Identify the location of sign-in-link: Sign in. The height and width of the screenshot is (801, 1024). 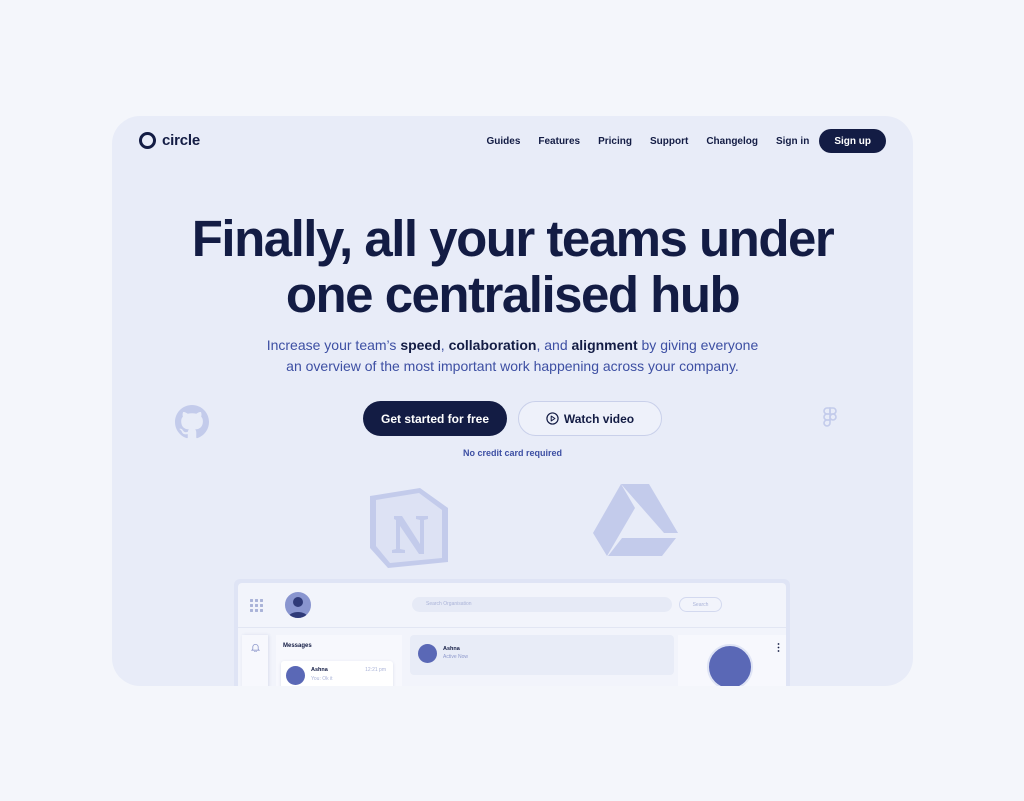
(792, 141).